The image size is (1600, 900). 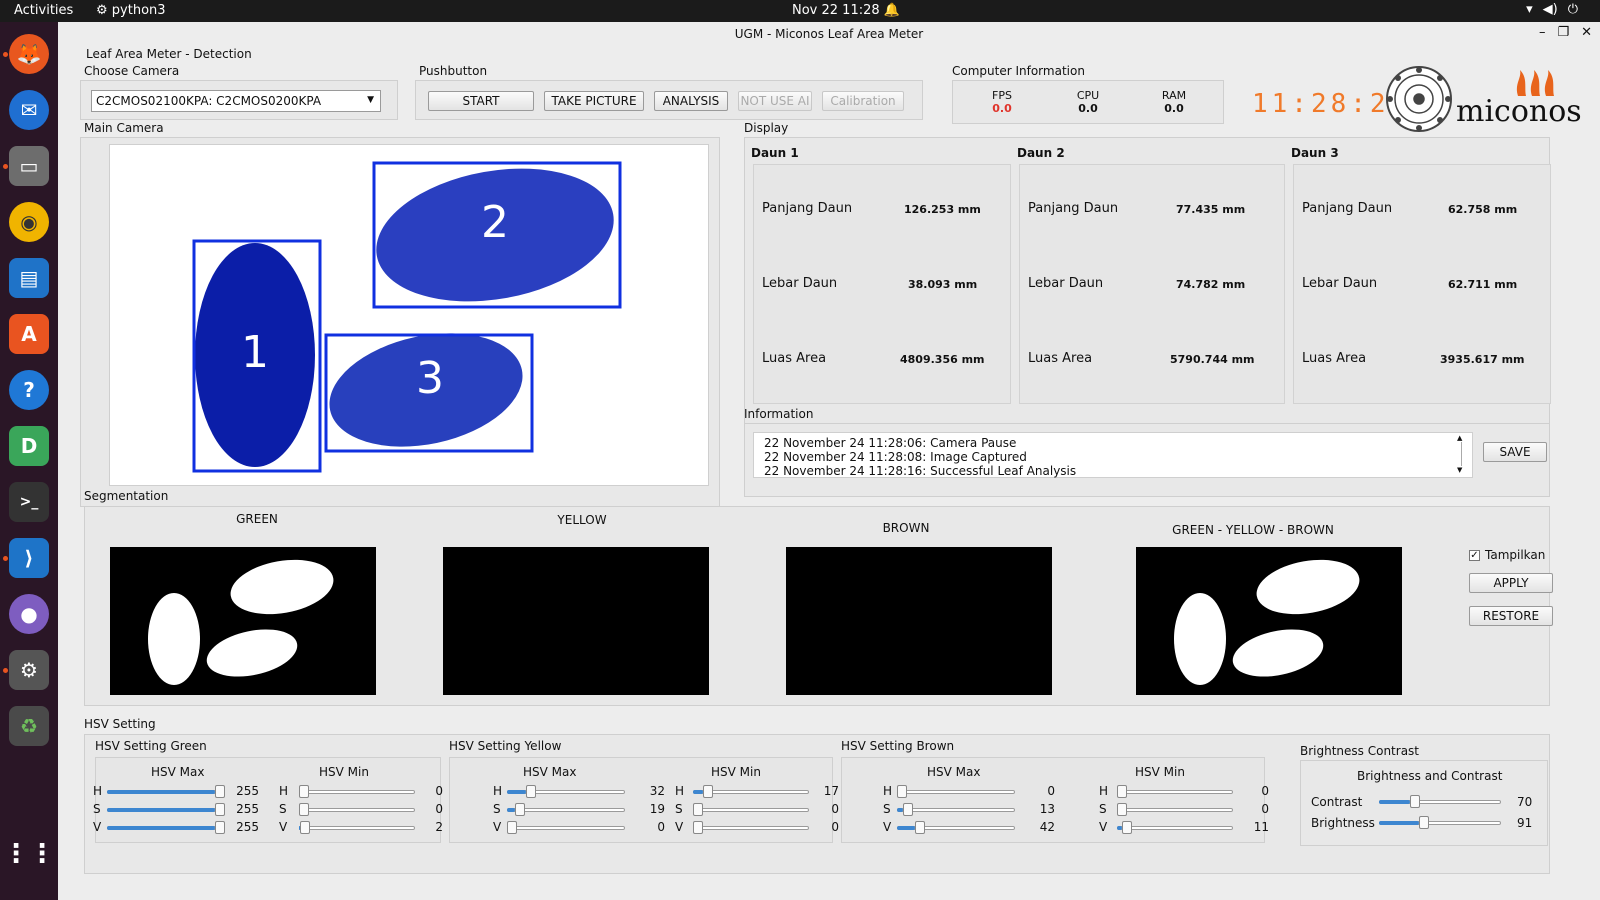 I want to click on minimize-icon: –, so click(x=1542, y=32).